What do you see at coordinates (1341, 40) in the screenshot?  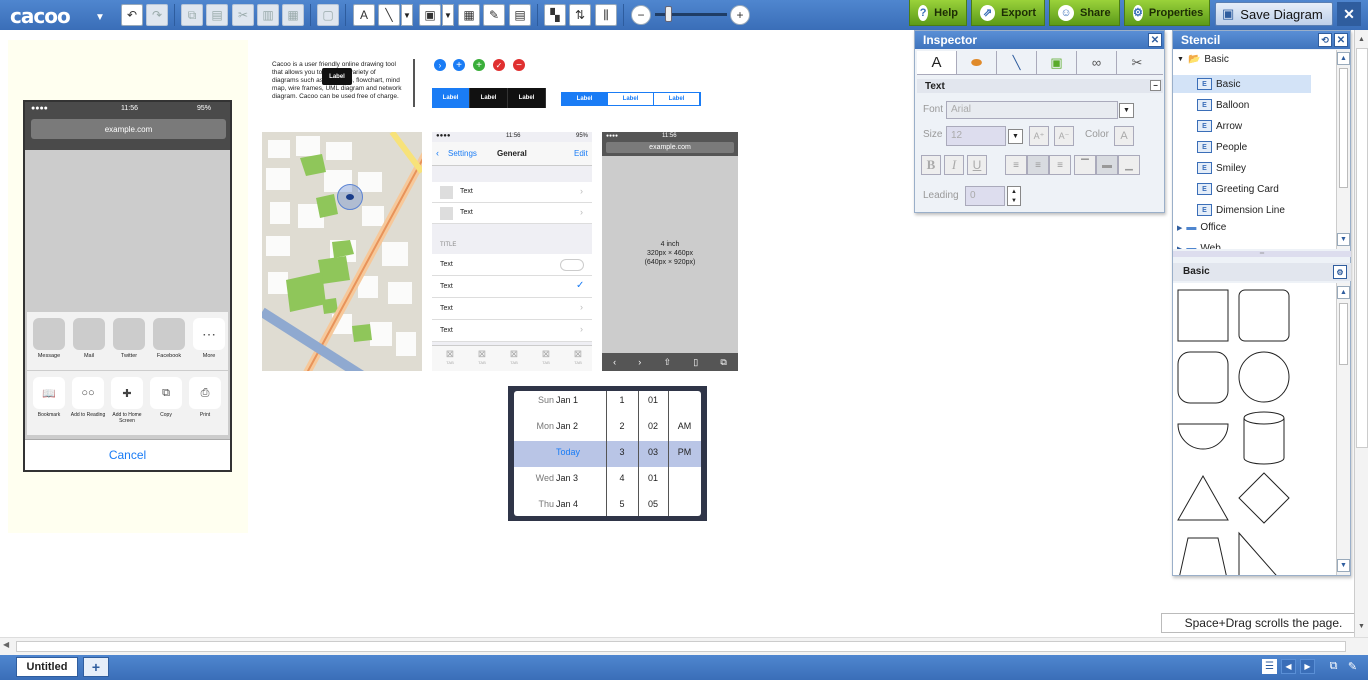 I see `close-icon: ✕` at bounding box center [1341, 40].